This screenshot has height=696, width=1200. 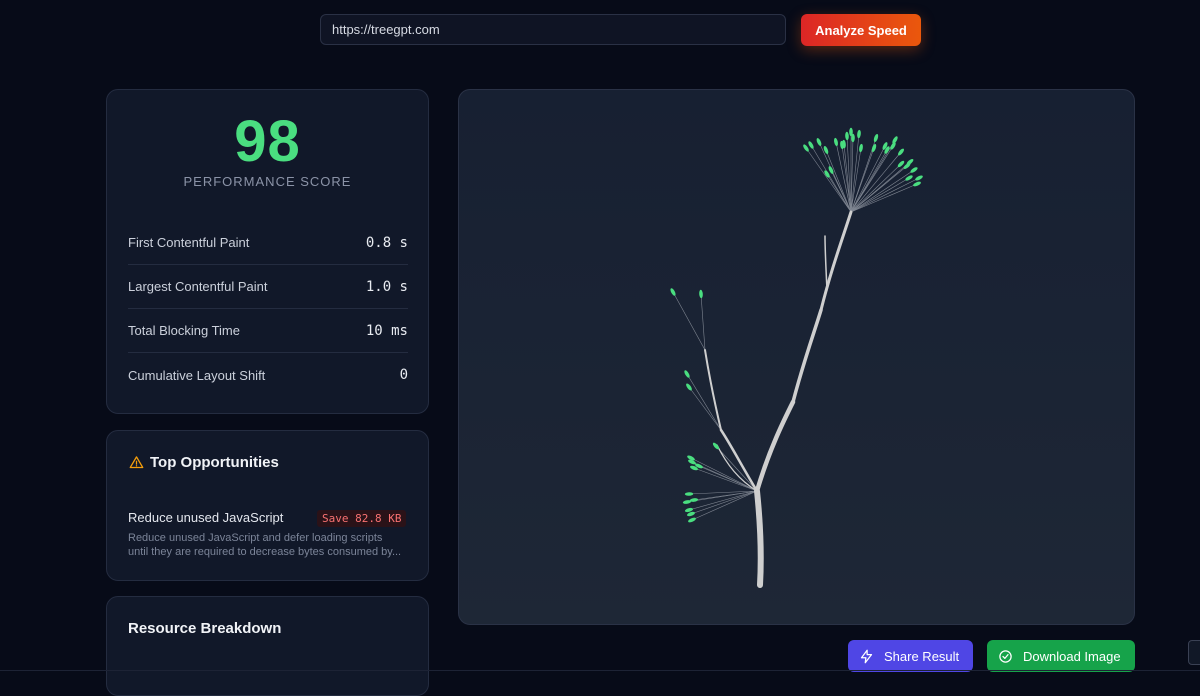 I want to click on metric-value: 0, so click(x=403, y=375).